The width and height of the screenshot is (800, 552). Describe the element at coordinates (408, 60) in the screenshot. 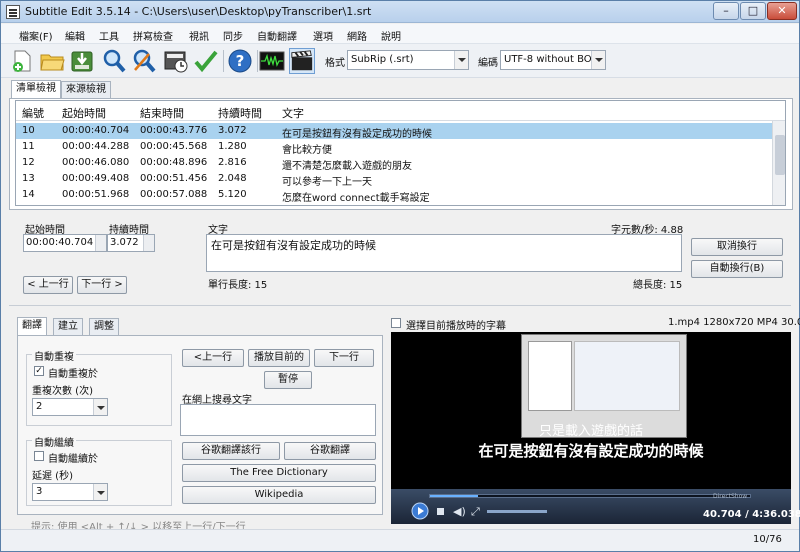

I see `format-select: SubRip (.srt)` at that location.